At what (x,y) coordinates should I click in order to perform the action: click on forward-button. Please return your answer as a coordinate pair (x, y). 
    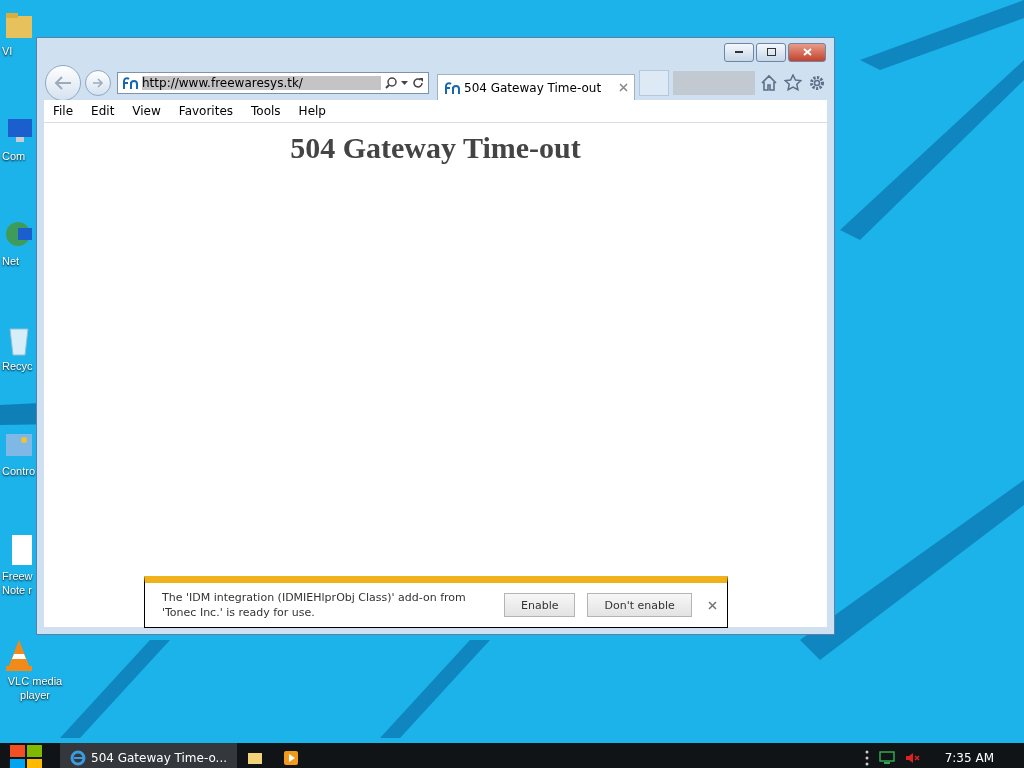
    Looking at the image, I should click on (98, 83).